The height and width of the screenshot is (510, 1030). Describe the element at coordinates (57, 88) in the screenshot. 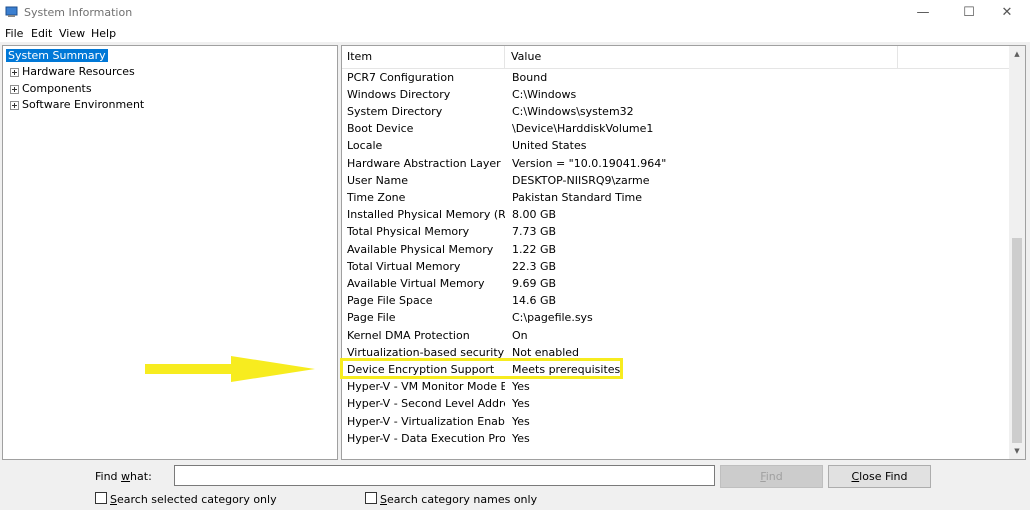

I see `tree-item-label: Components` at that location.